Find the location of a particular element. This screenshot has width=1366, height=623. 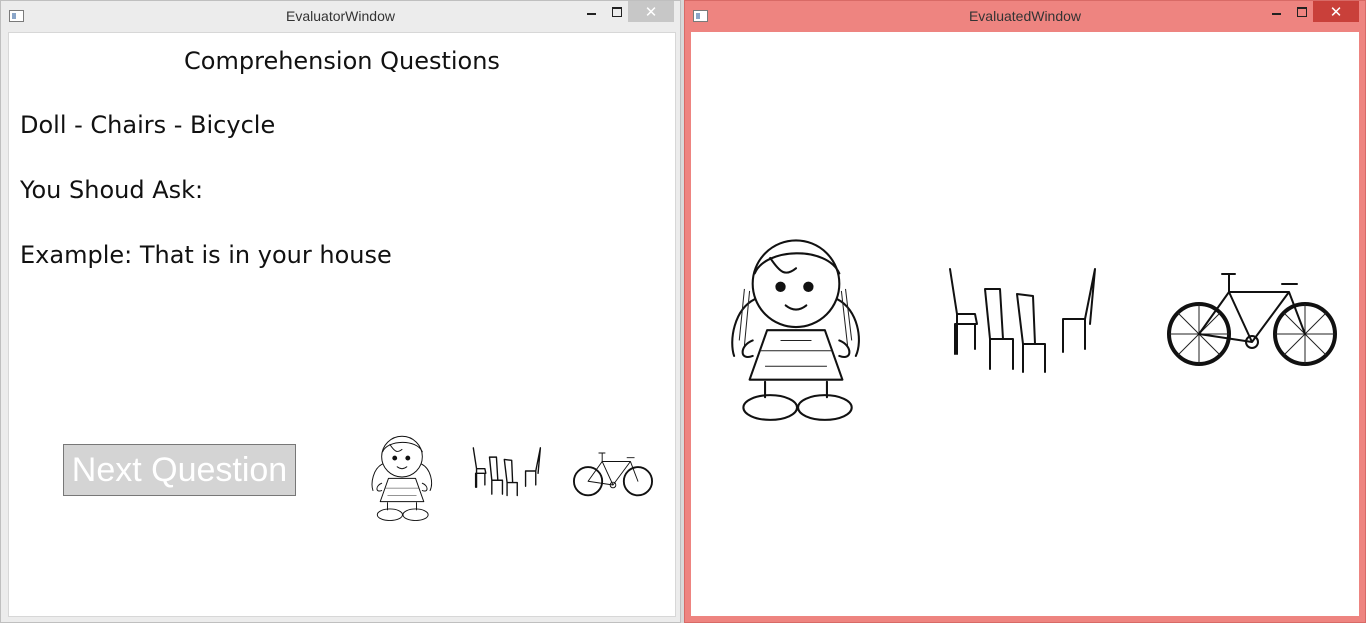

chairs-image is located at coordinates (1025, 319).